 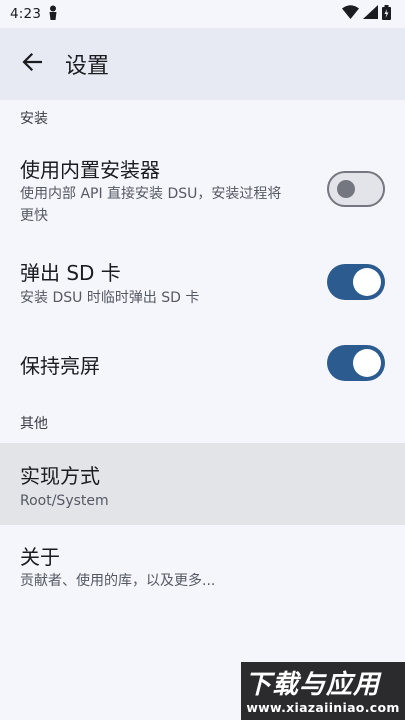 I want to click on pref-title: 关于, so click(x=40, y=557).